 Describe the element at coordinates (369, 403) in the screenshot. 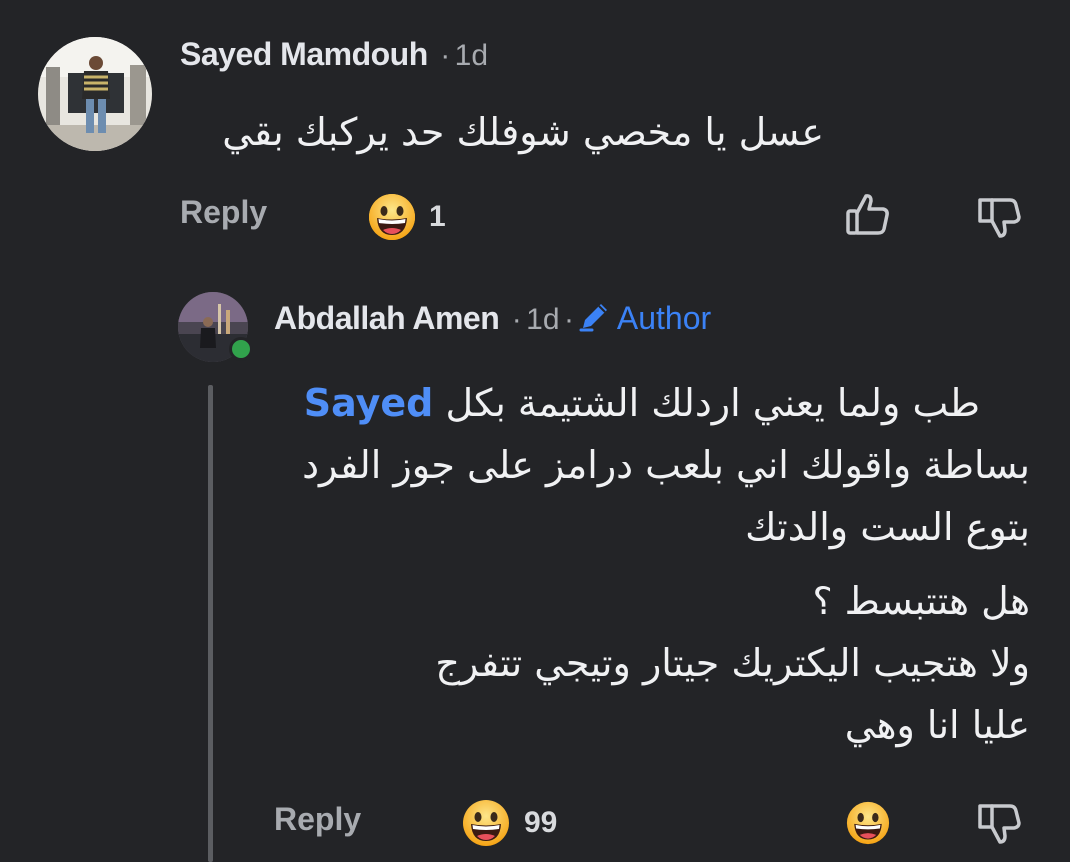

I see `mention-link: Sayed` at that location.